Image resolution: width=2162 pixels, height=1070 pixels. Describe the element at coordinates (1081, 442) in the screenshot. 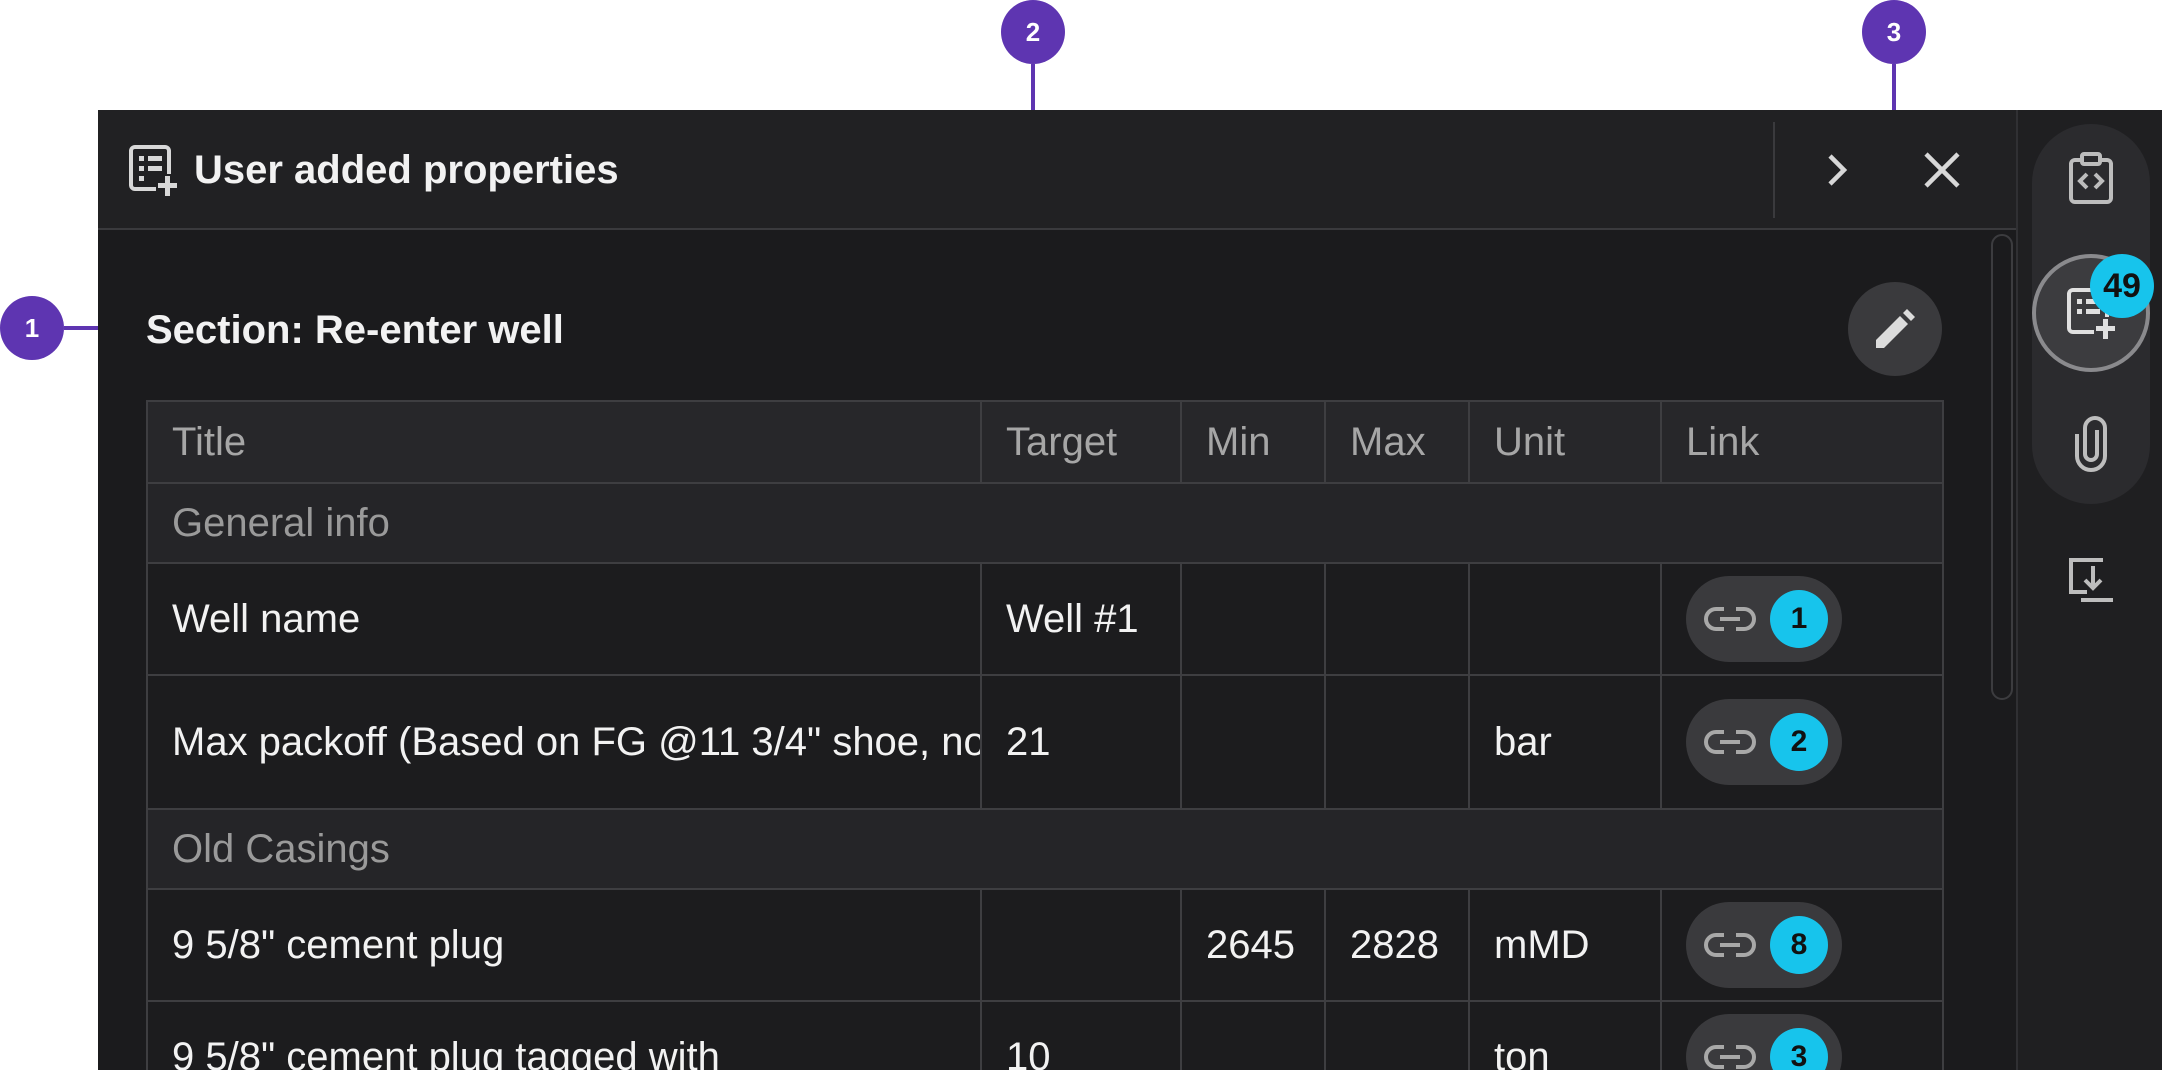

I see `column-header-target: Target` at that location.